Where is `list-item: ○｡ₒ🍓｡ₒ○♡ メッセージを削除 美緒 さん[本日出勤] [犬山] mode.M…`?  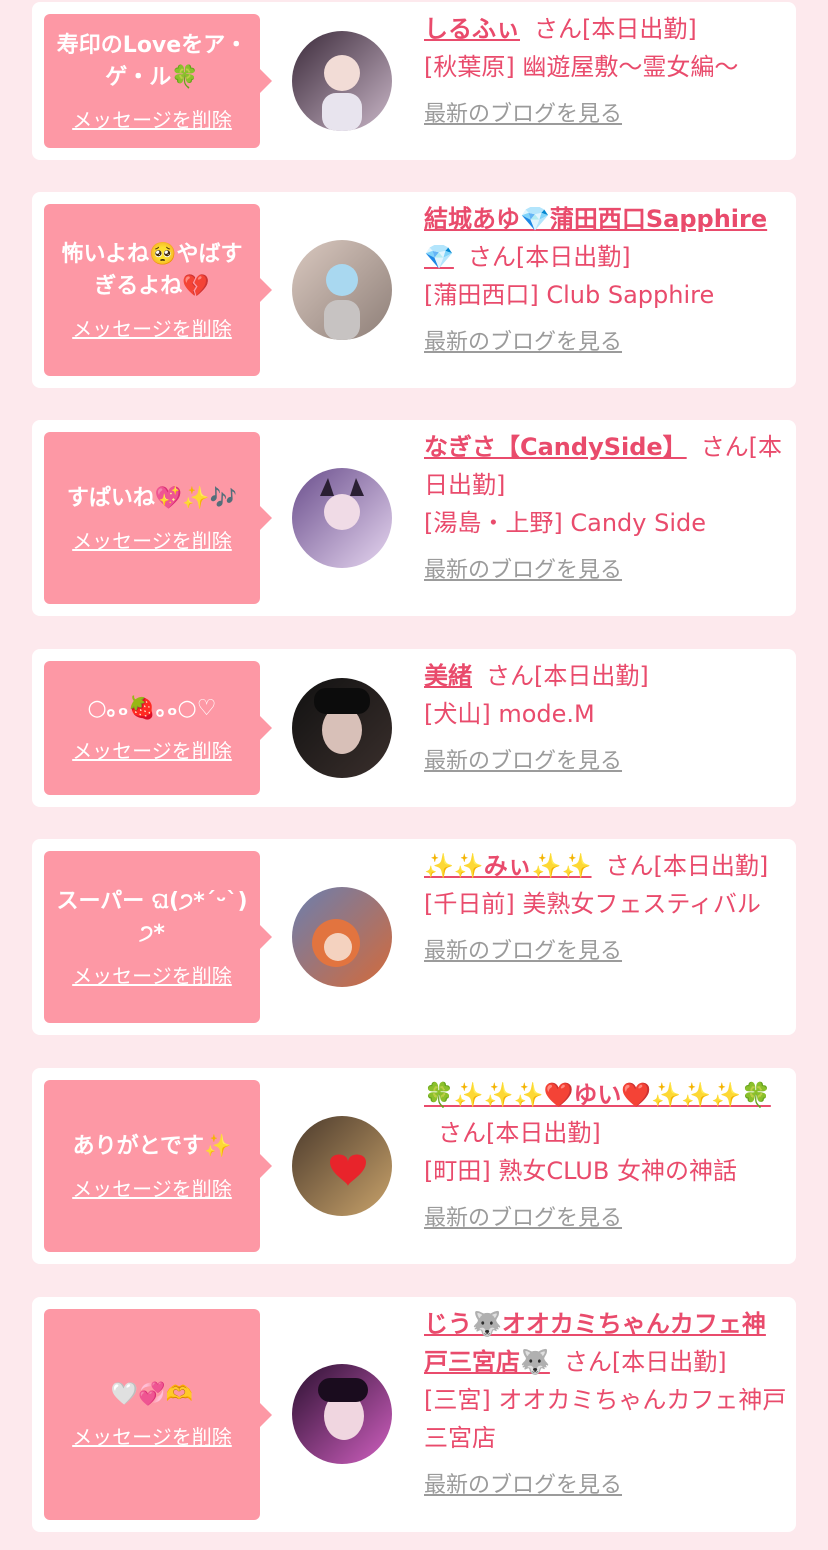
list-item: ○｡ₒ🍓｡ₒ○♡ メッセージを削除 美緒 さん[本日出勤] [犬山] mode.M… is located at coordinates (414, 728).